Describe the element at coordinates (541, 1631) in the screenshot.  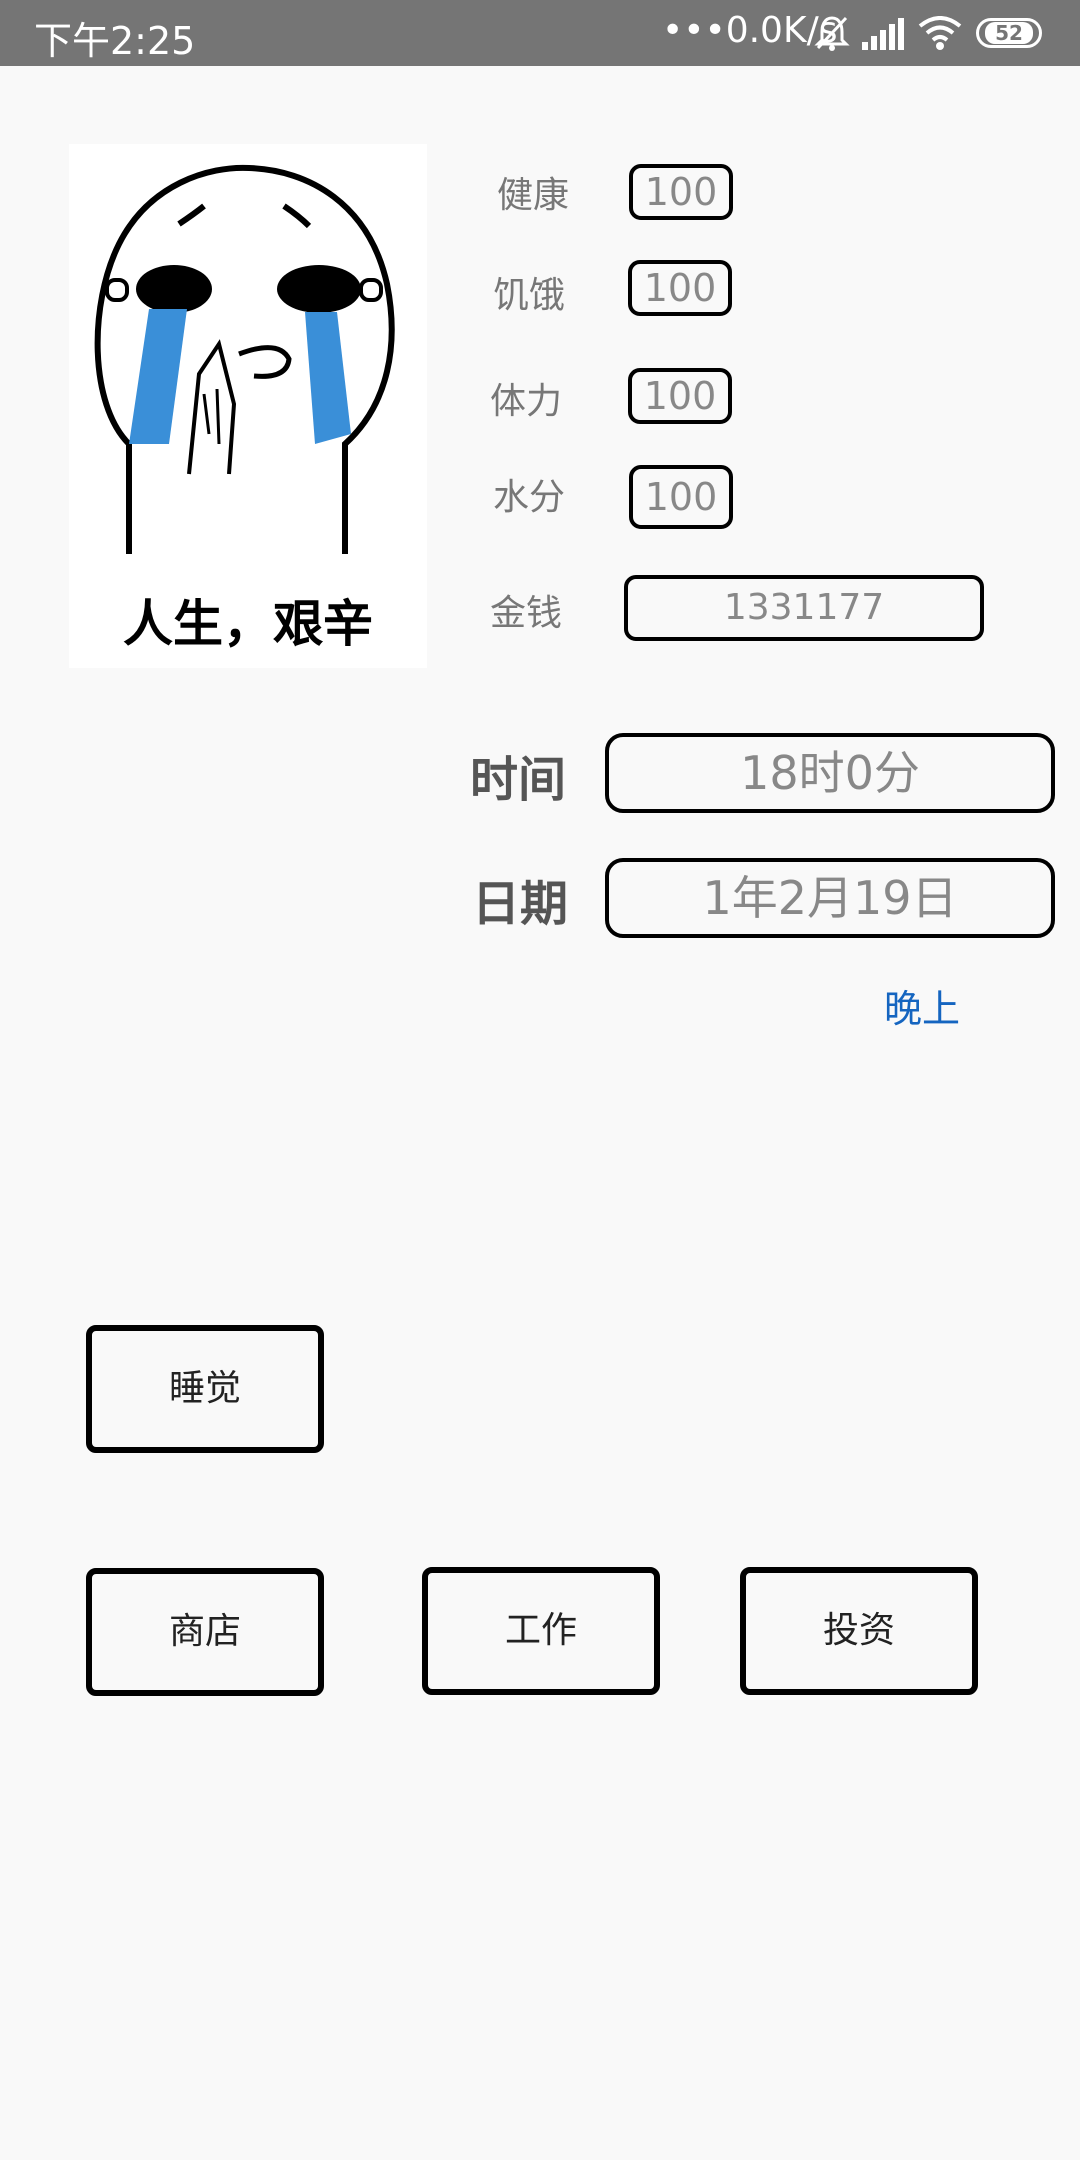
I see `work-button: 工作` at that location.